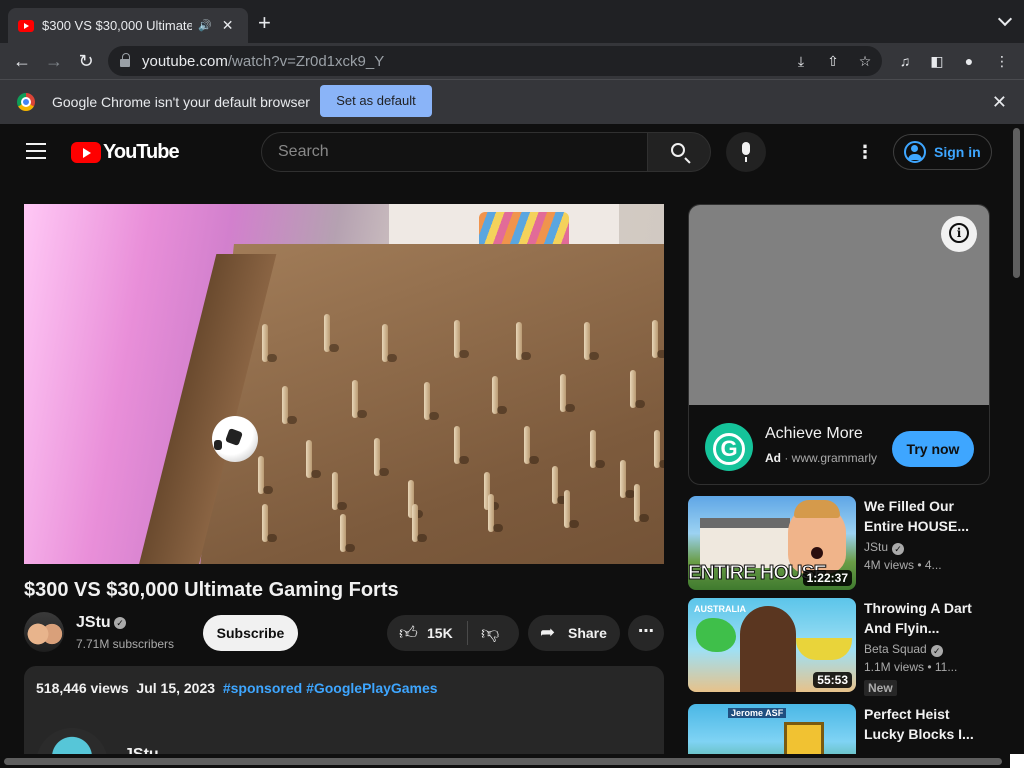  What do you see at coordinates (646, 633) in the screenshot?
I see `more-actions-icon: ⋯` at bounding box center [646, 633].